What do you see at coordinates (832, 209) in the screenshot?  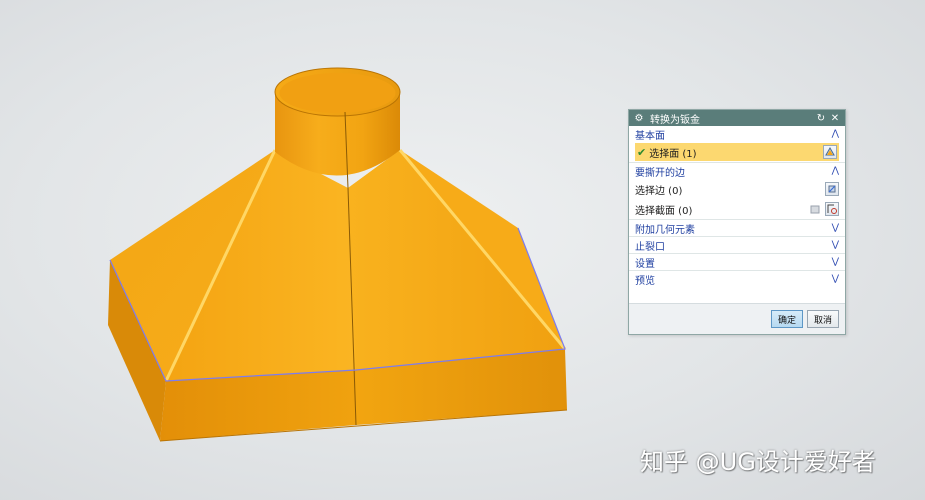 I see `section-curve-icon` at bounding box center [832, 209].